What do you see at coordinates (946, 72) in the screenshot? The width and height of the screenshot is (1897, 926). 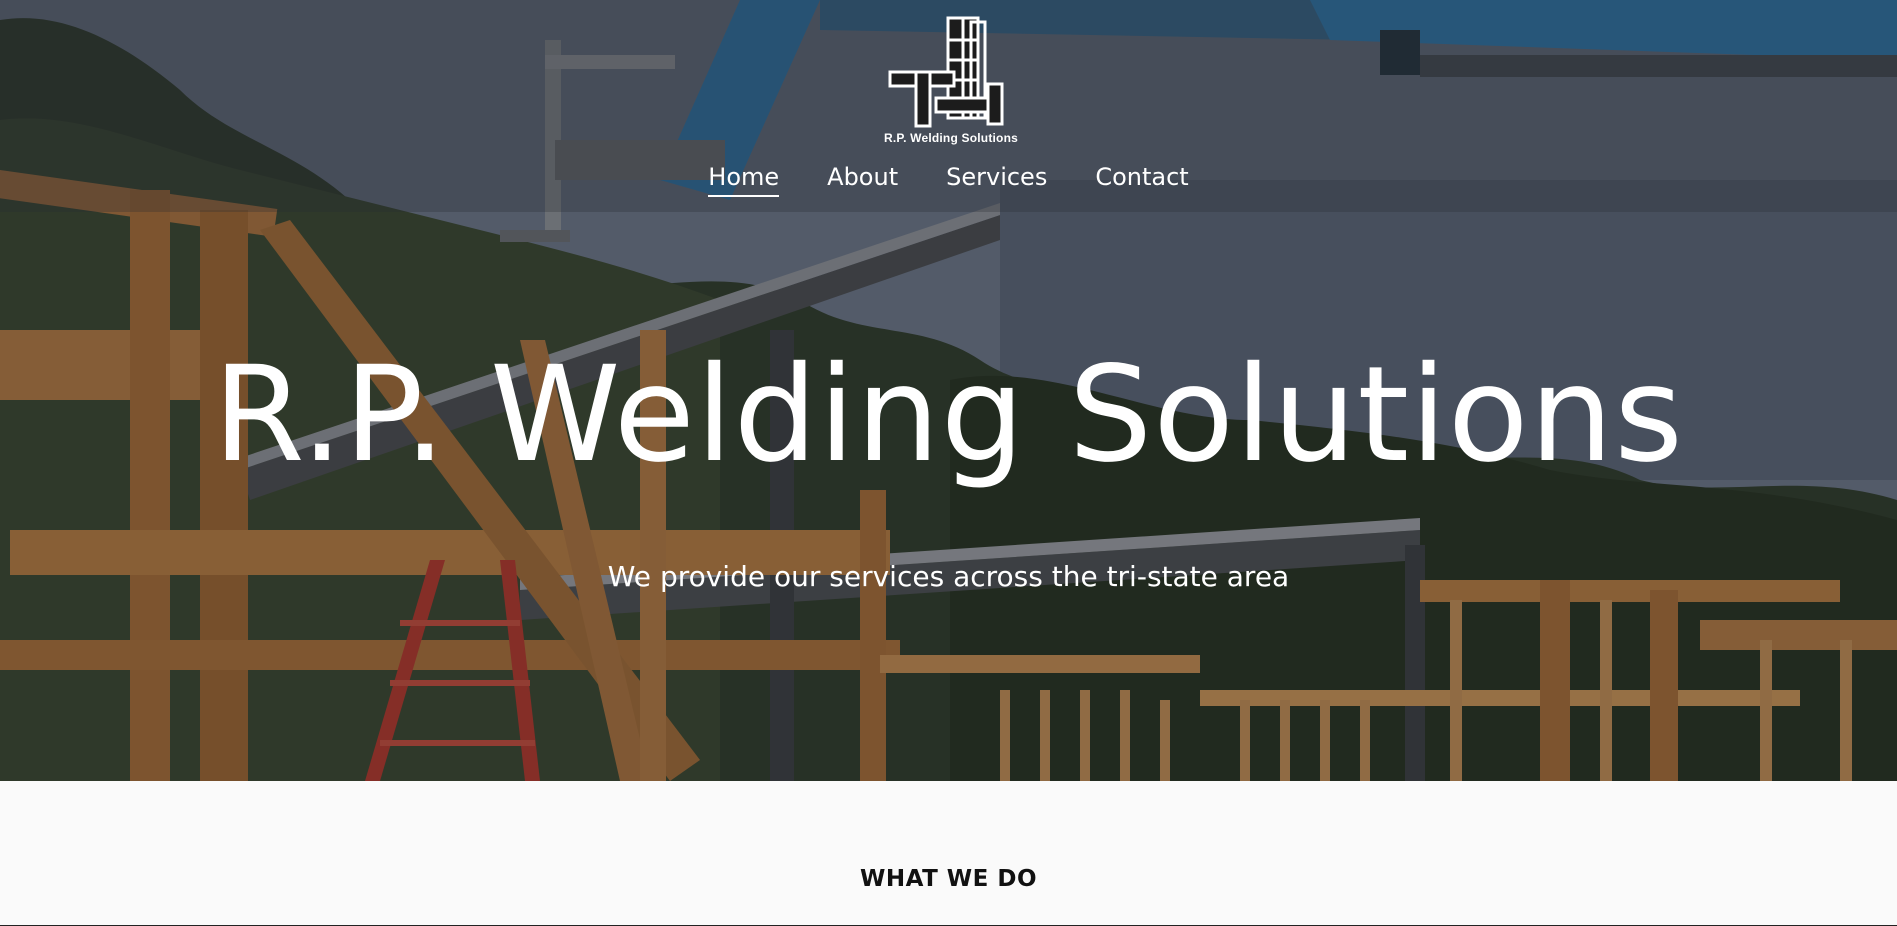 I see `logo-mark-icon` at bounding box center [946, 72].